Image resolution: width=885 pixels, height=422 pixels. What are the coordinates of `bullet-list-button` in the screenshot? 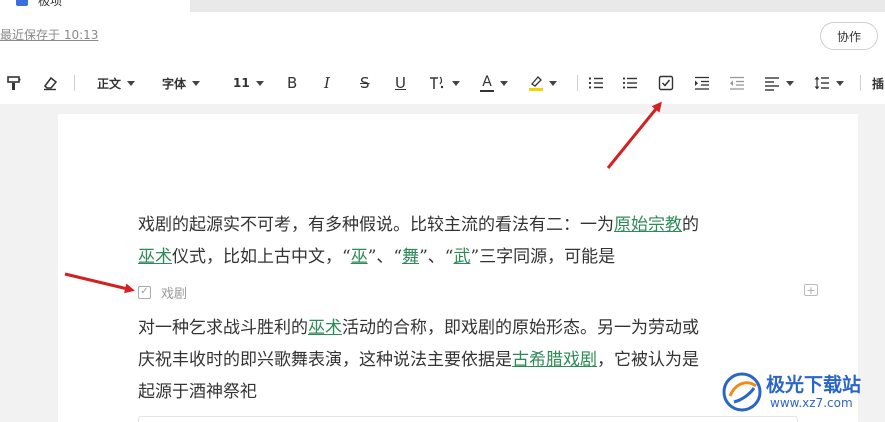 It's located at (630, 83).